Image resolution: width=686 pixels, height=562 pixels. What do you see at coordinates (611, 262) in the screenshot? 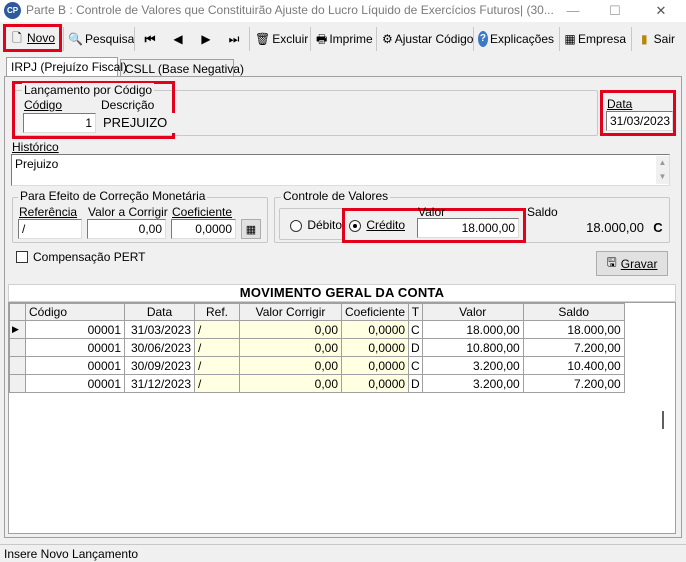
I see `save-icon: 🖫` at bounding box center [611, 262].